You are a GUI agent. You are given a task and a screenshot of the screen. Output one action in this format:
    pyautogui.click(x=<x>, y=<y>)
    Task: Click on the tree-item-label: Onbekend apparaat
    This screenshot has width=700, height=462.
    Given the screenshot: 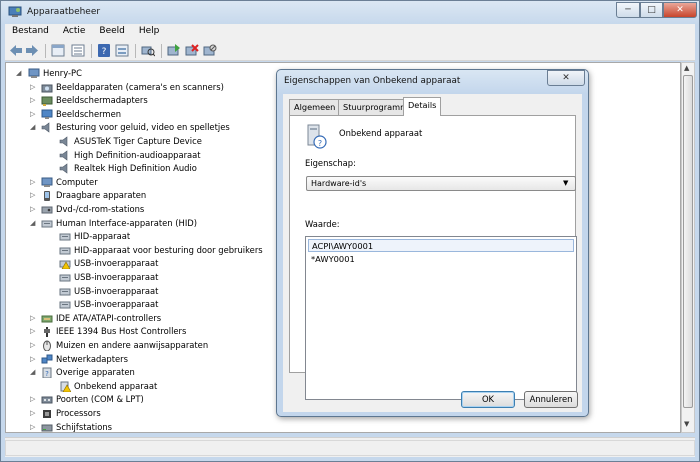 What is the action you would take?
    pyautogui.click(x=116, y=385)
    